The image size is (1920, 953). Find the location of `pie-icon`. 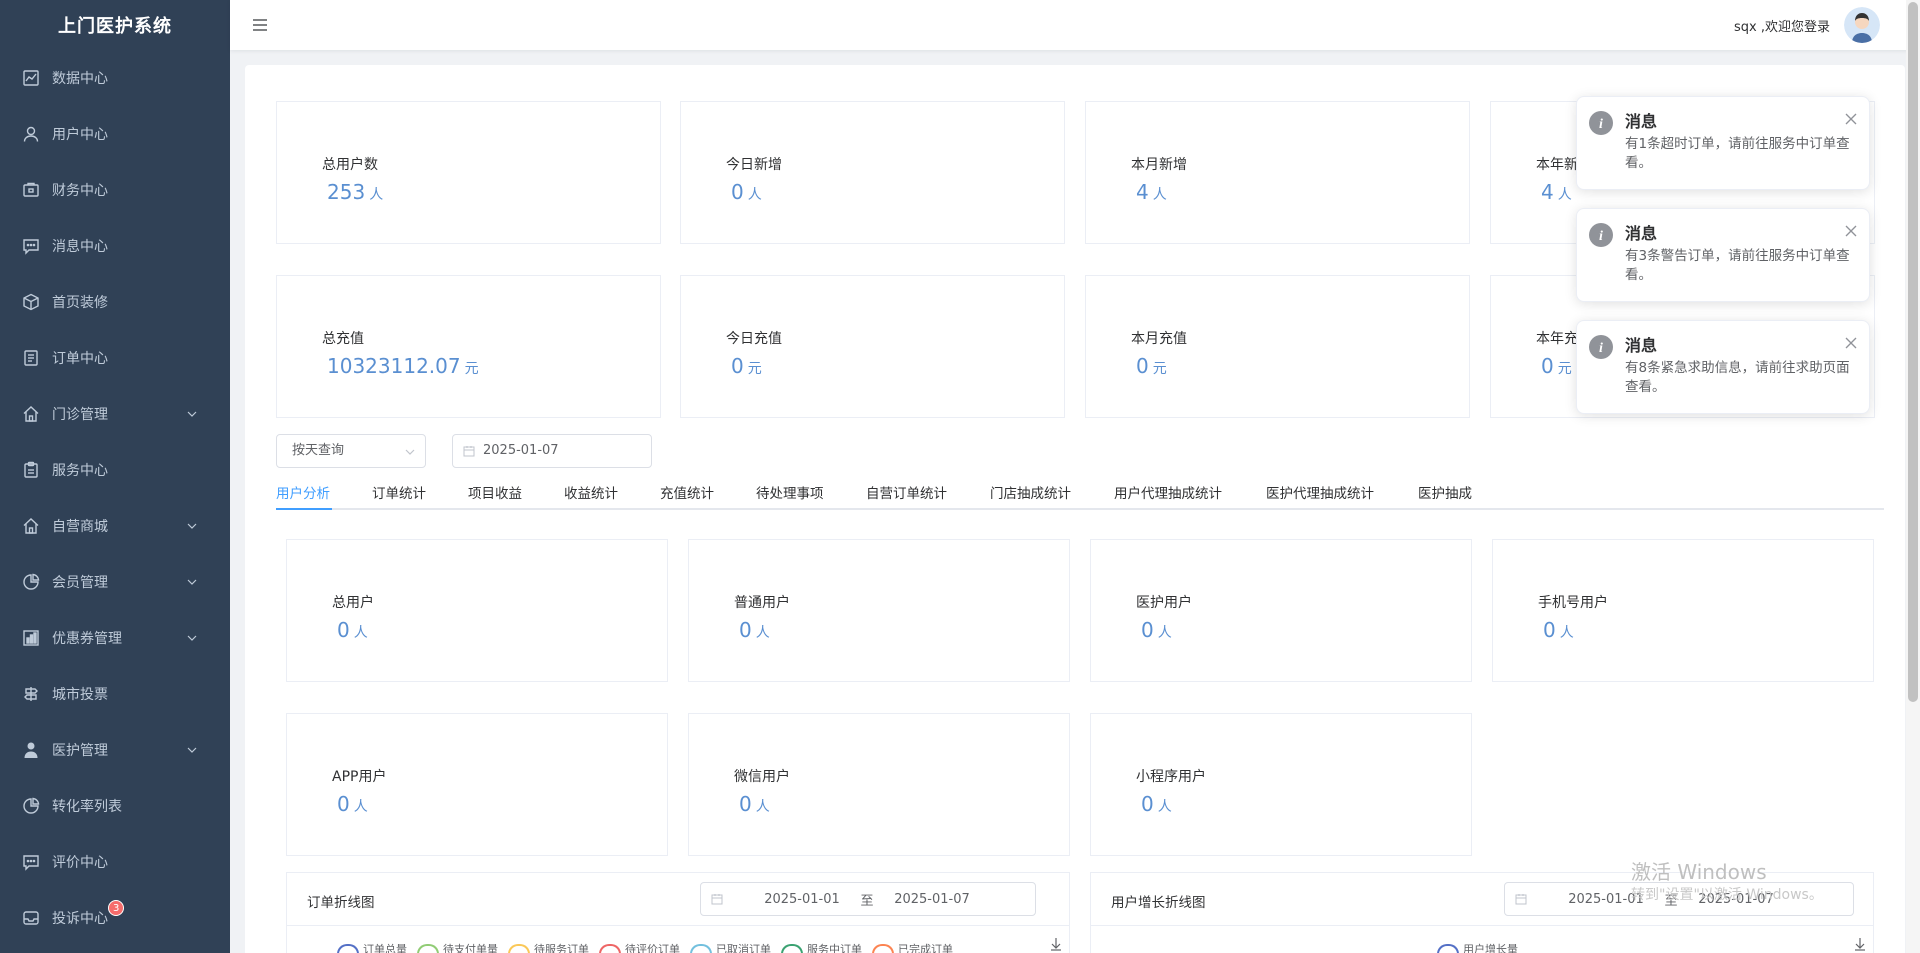

pie-icon is located at coordinates (31, 581).